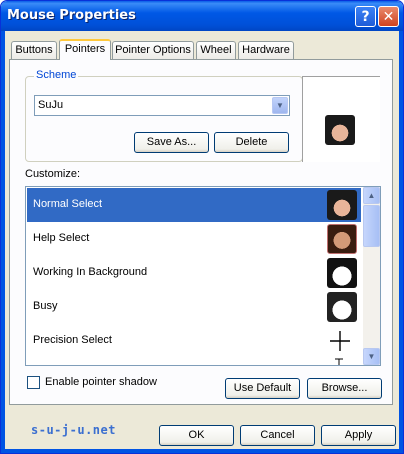 The image size is (404, 454). I want to click on tab-label: Hardware, so click(266, 50).